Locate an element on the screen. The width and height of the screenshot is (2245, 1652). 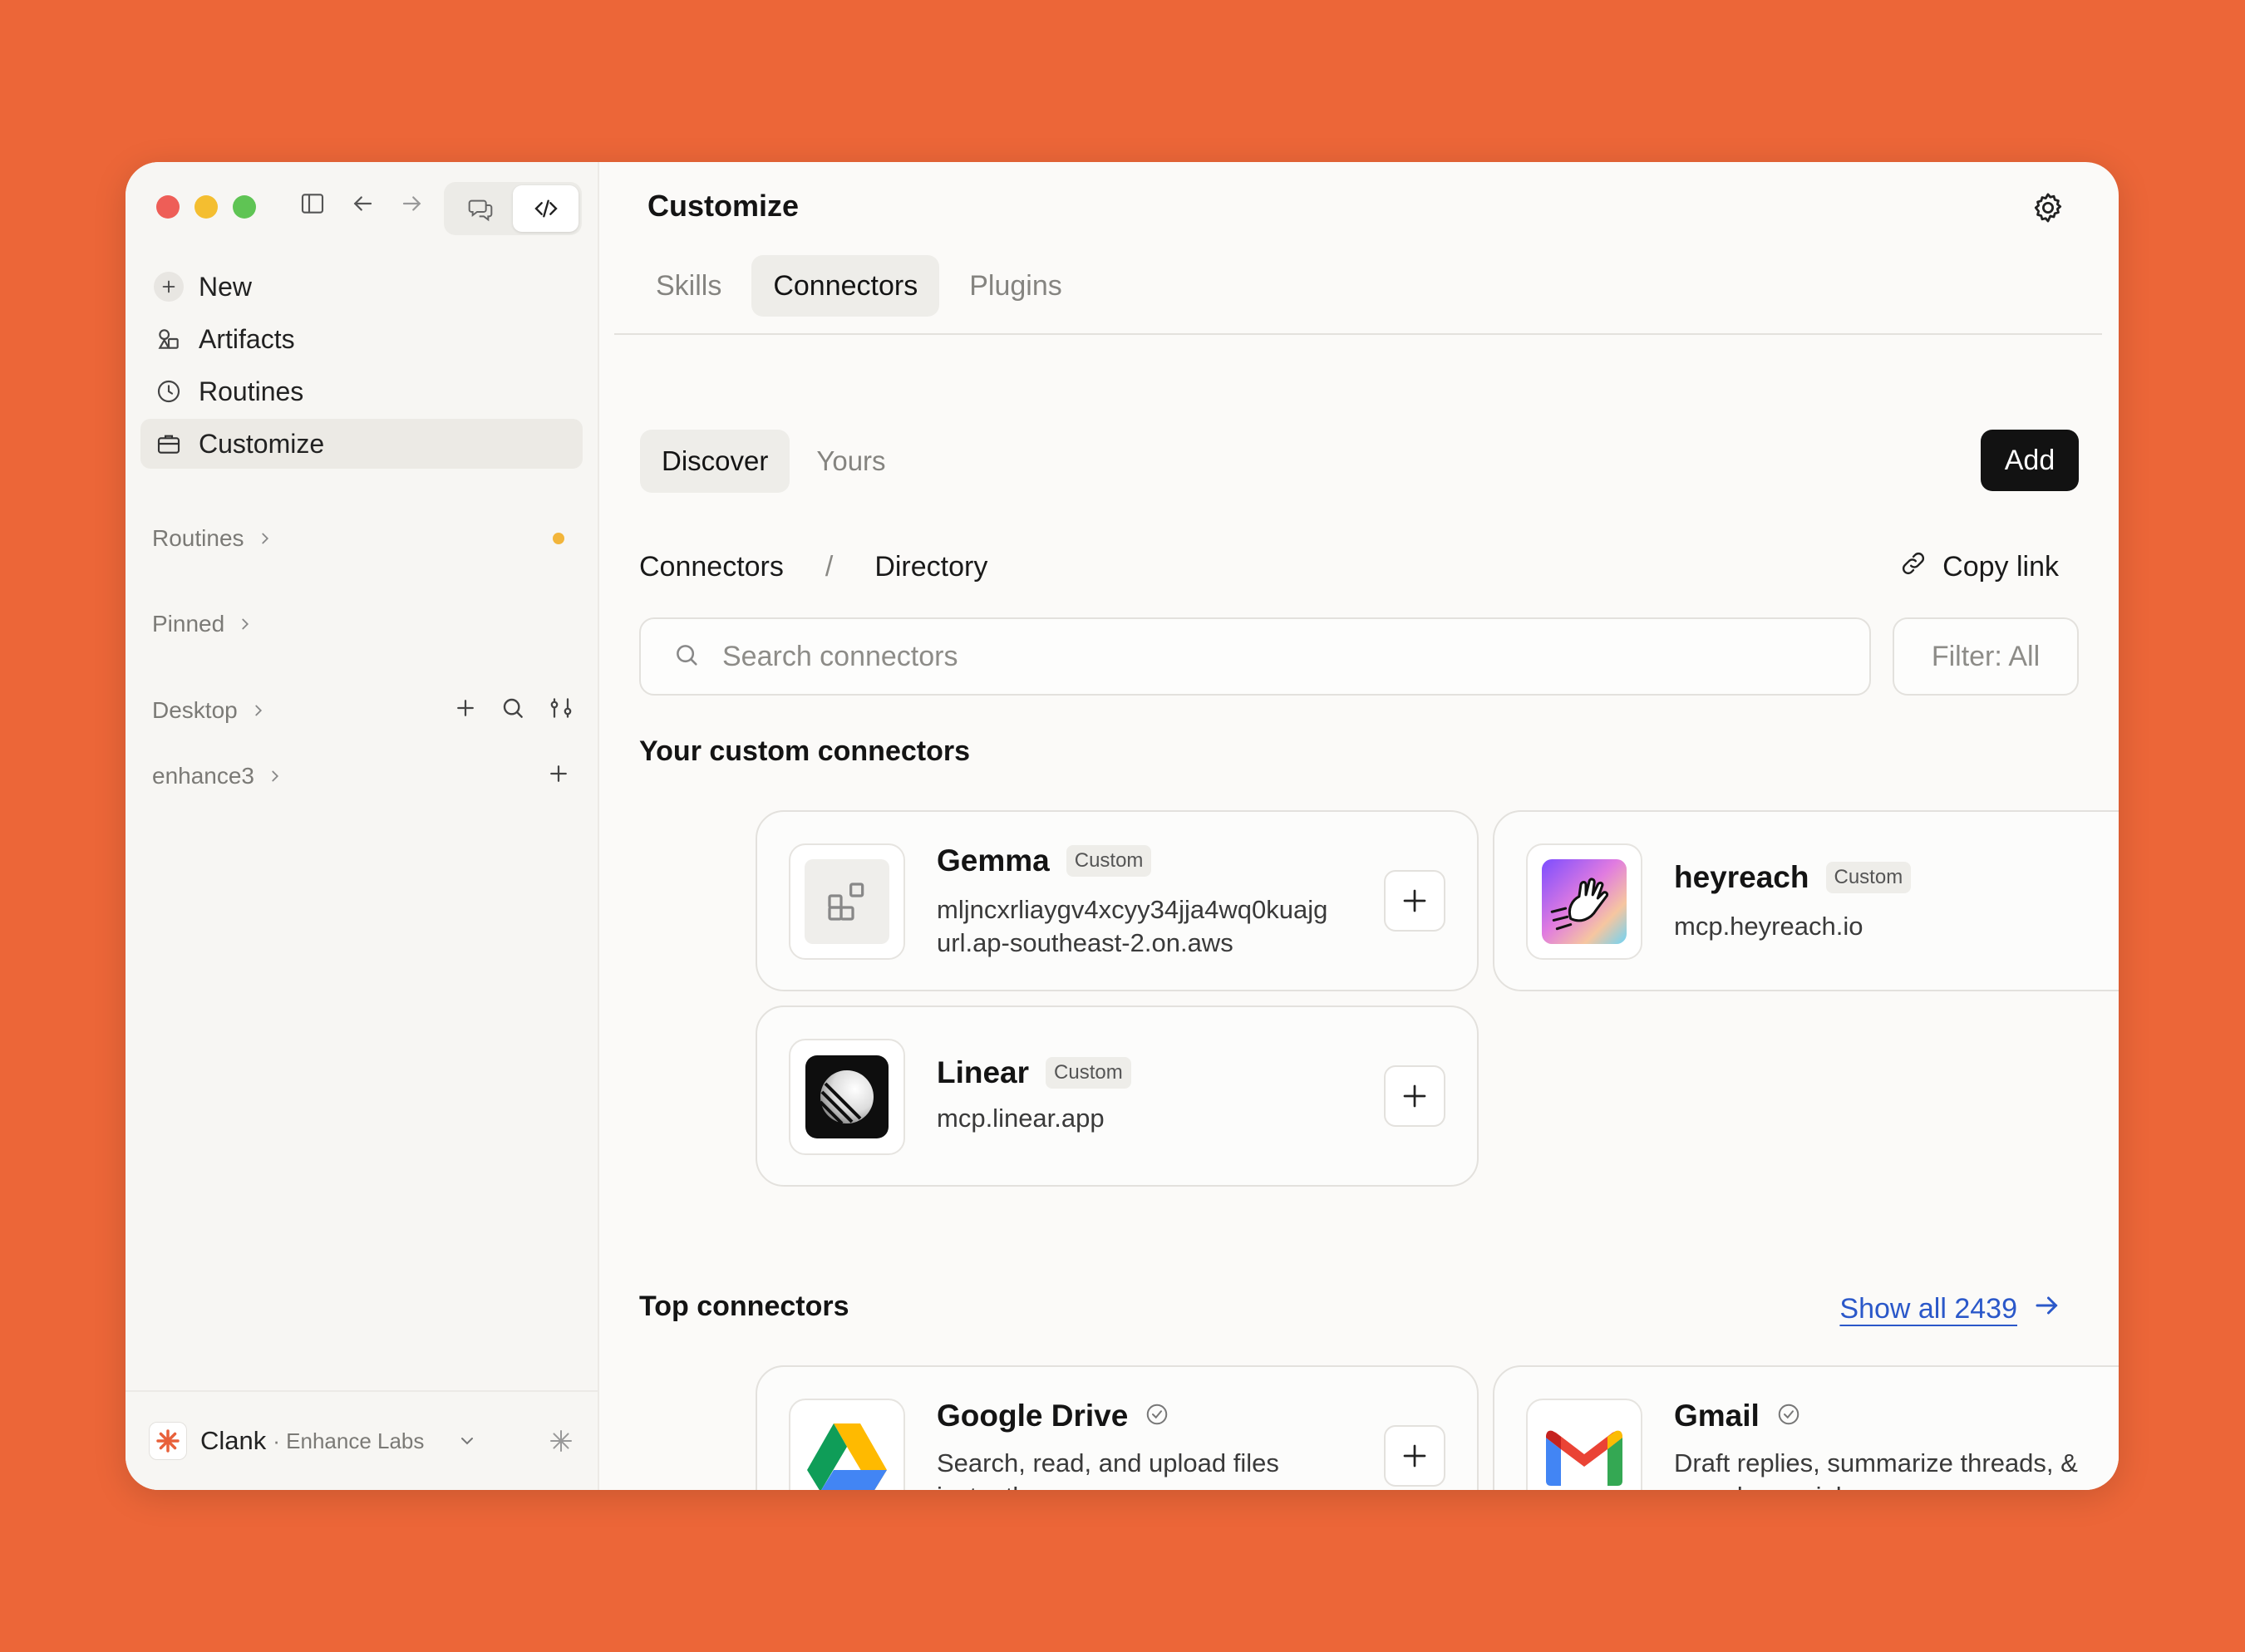
sidebar-item-label: New is located at coordinates (226, 286).